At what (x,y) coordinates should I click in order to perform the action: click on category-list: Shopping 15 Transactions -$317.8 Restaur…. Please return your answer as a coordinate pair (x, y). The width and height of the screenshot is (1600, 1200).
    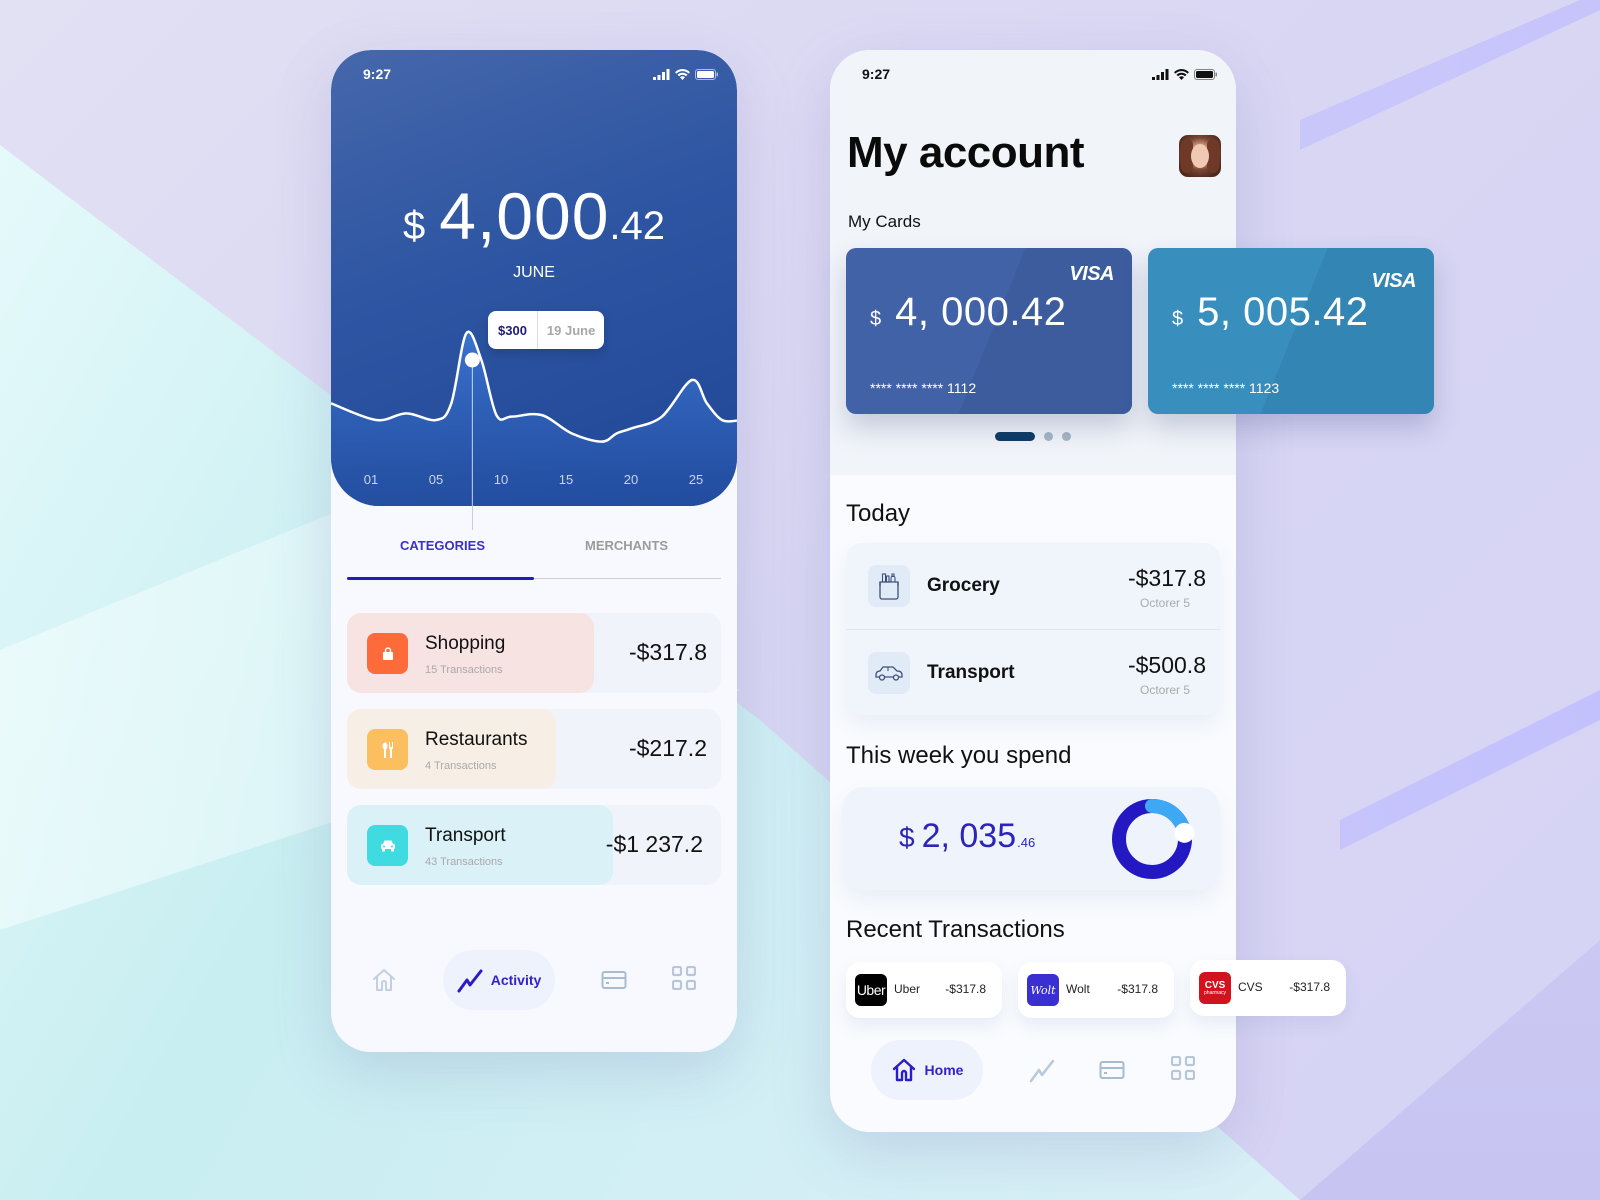
    Looking at the image, I should click on (534, 757).